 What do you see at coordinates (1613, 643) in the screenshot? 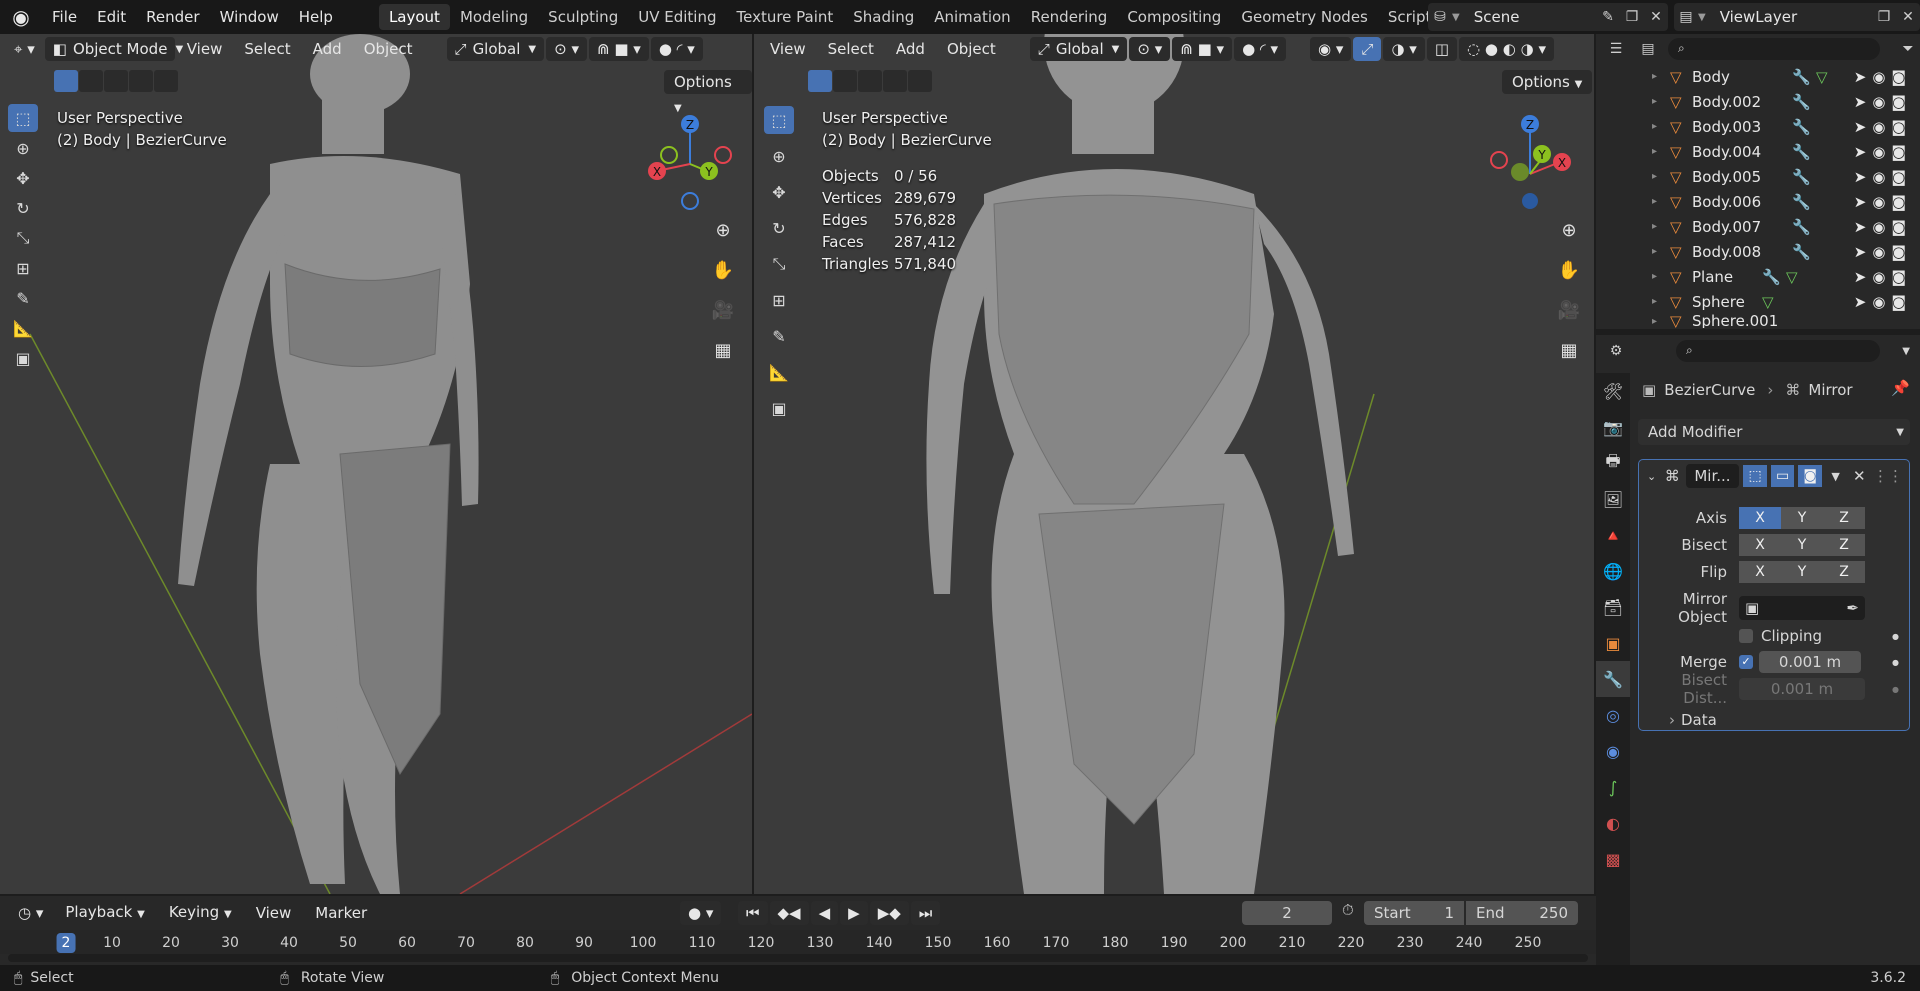
I see `object-tab-icon: ▣` at bounding box center [1613, 643].